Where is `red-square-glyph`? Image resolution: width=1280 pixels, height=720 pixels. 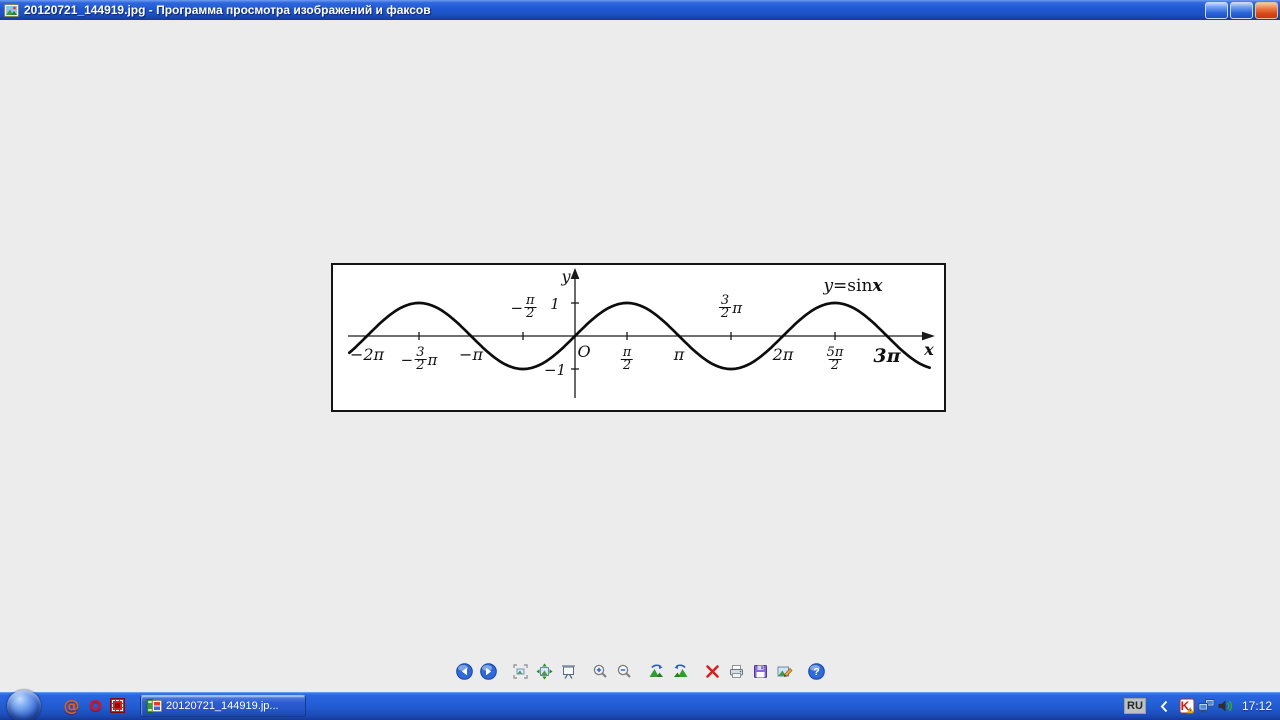
red-square-glyph is located at coordinates (117, 705).